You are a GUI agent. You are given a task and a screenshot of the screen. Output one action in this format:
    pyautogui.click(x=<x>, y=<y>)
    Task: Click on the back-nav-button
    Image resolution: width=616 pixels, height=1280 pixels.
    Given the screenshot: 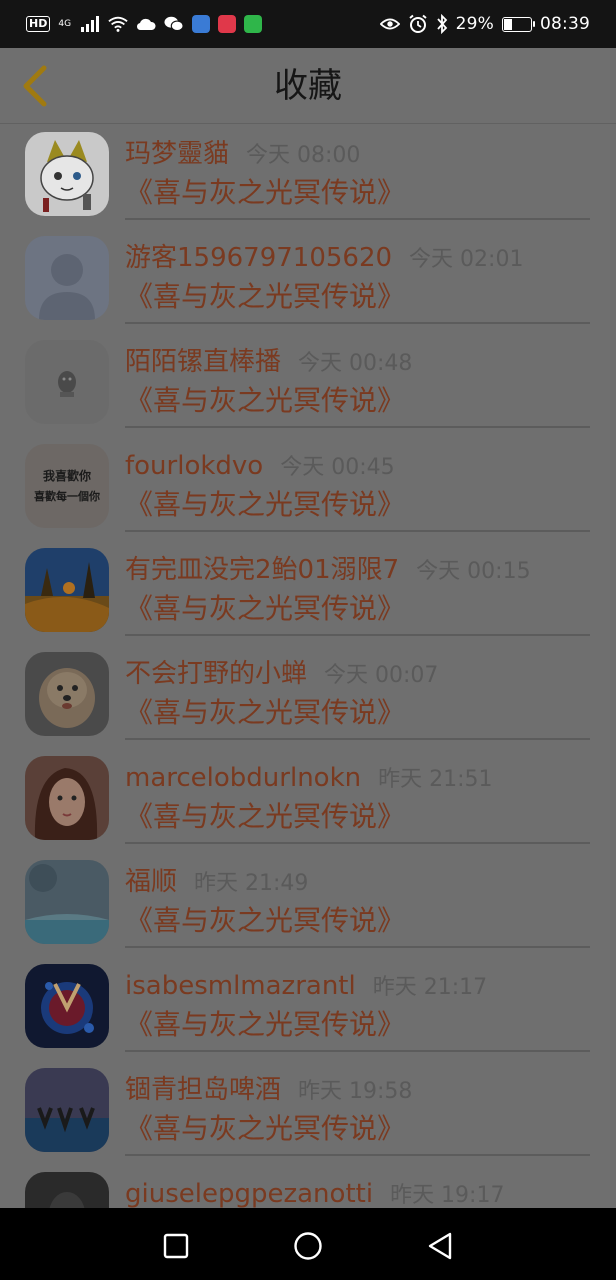 What is the action you would take?
    pyautogui.click(x=440, y=1246)
    